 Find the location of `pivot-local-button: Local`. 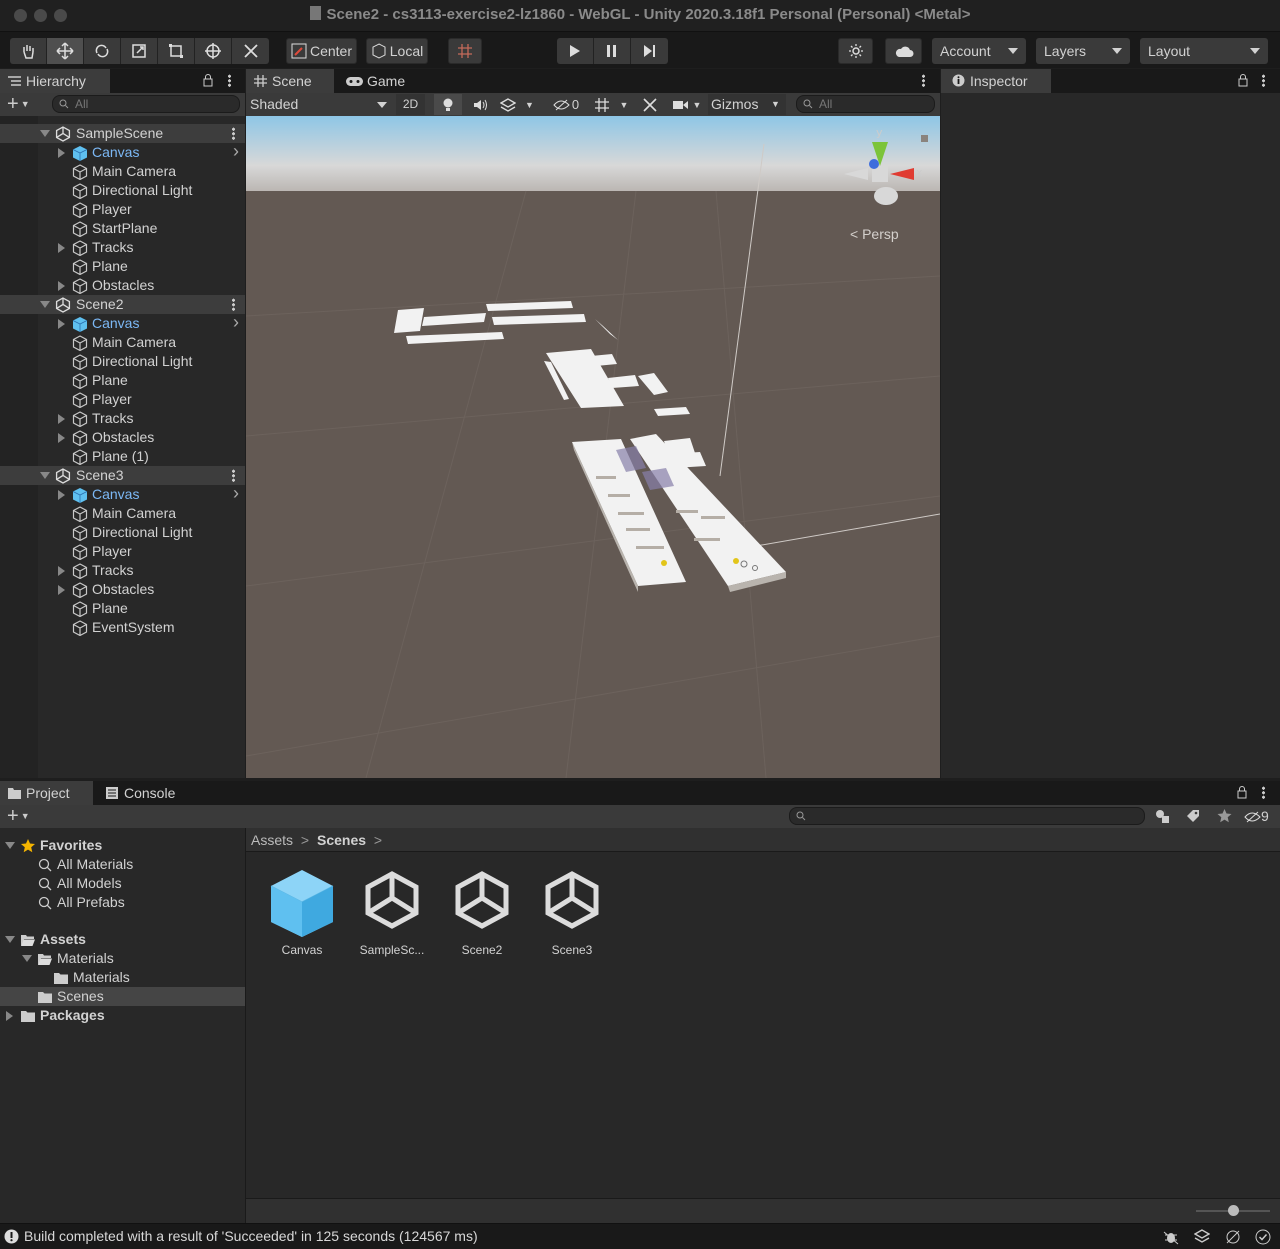

pivot-local-button: Local is located at coordinates (397, 51).